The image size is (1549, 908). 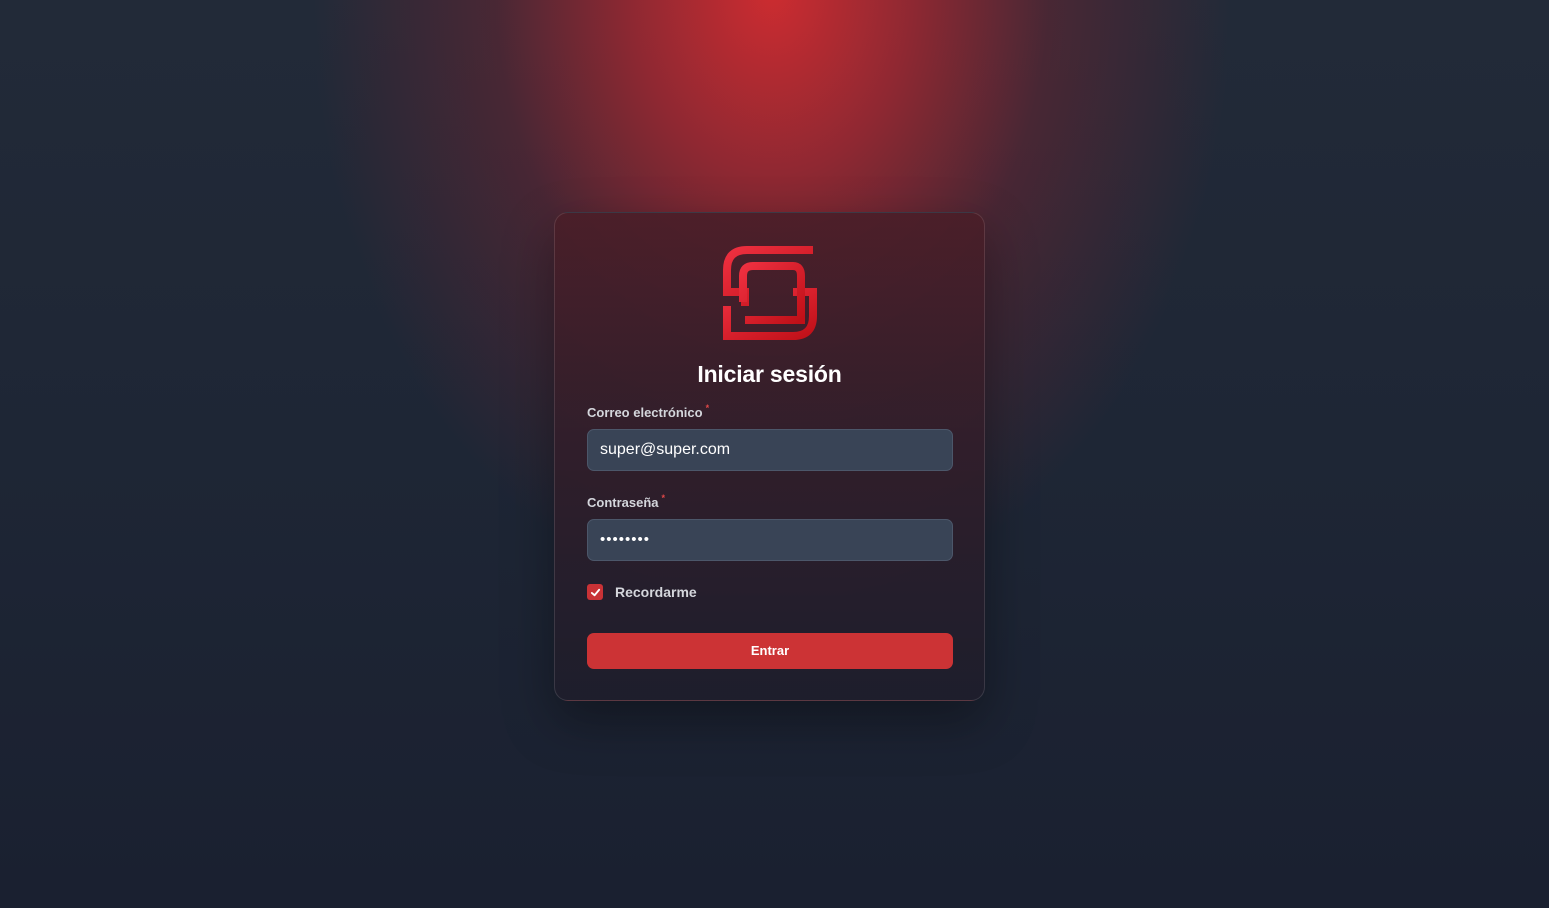 What do you see at coordinates (770, 540) in the screenshot?
I see `password-field: ••••••••` at bounding box center [770, 540].